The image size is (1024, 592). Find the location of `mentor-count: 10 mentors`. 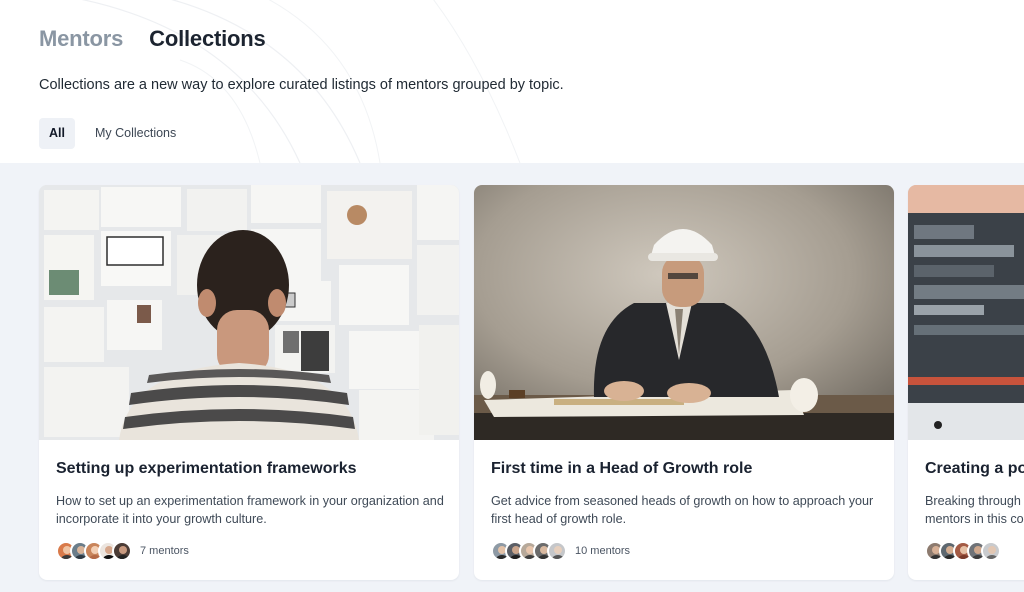

mentor-count: 10 mentors is located at coordinates (603, 551).